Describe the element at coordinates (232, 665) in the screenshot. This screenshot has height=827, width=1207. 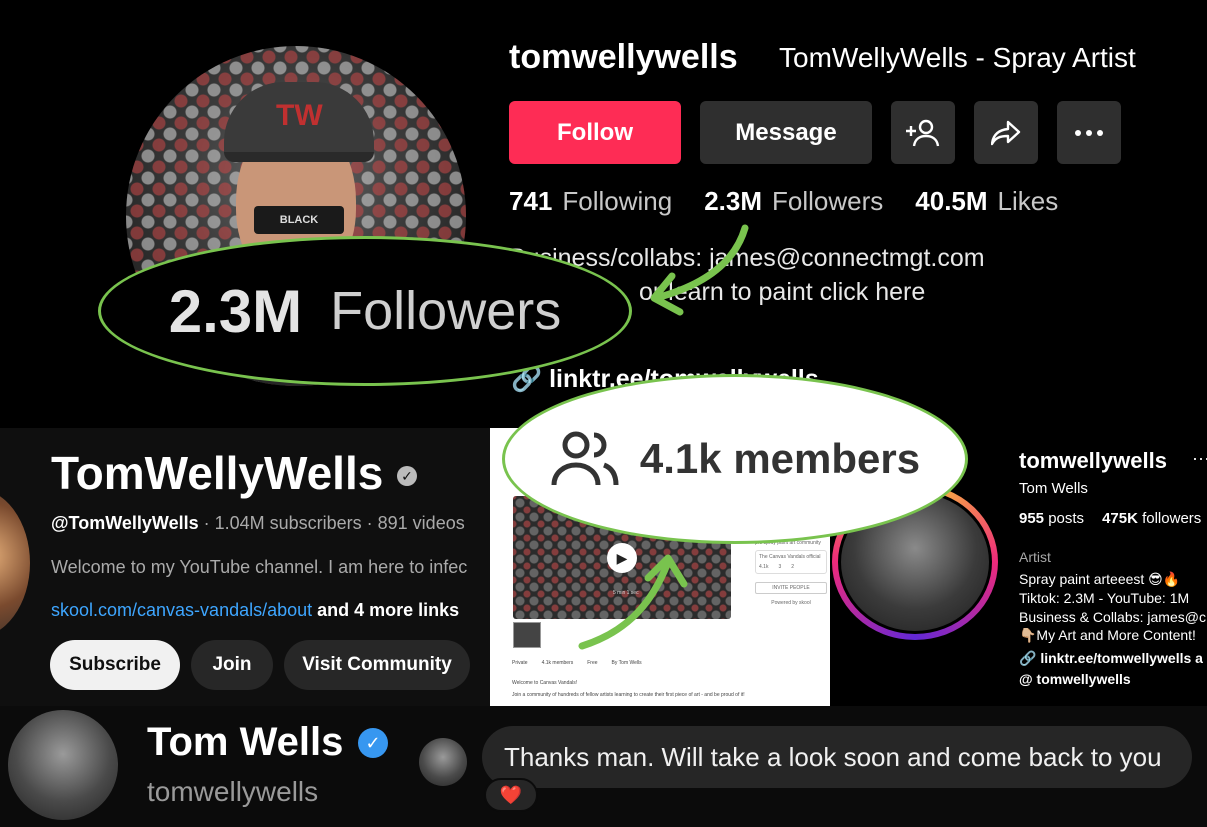
I see `join-button: Join` at that location.